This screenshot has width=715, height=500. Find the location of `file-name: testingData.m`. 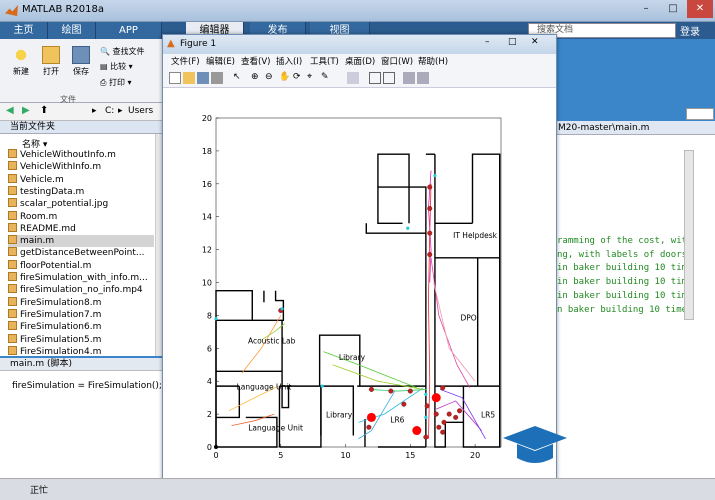

file-name: testingData.m is located at coordinates (52, 191).